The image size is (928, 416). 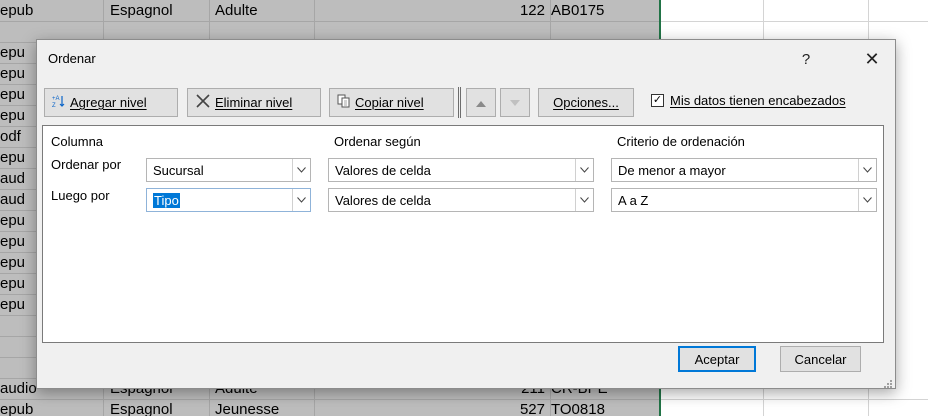 What do you see at coordinates (178, 170) in the screenshot?
I see `level-1-column-value: Sucursal` at bounding box center [178, 170].